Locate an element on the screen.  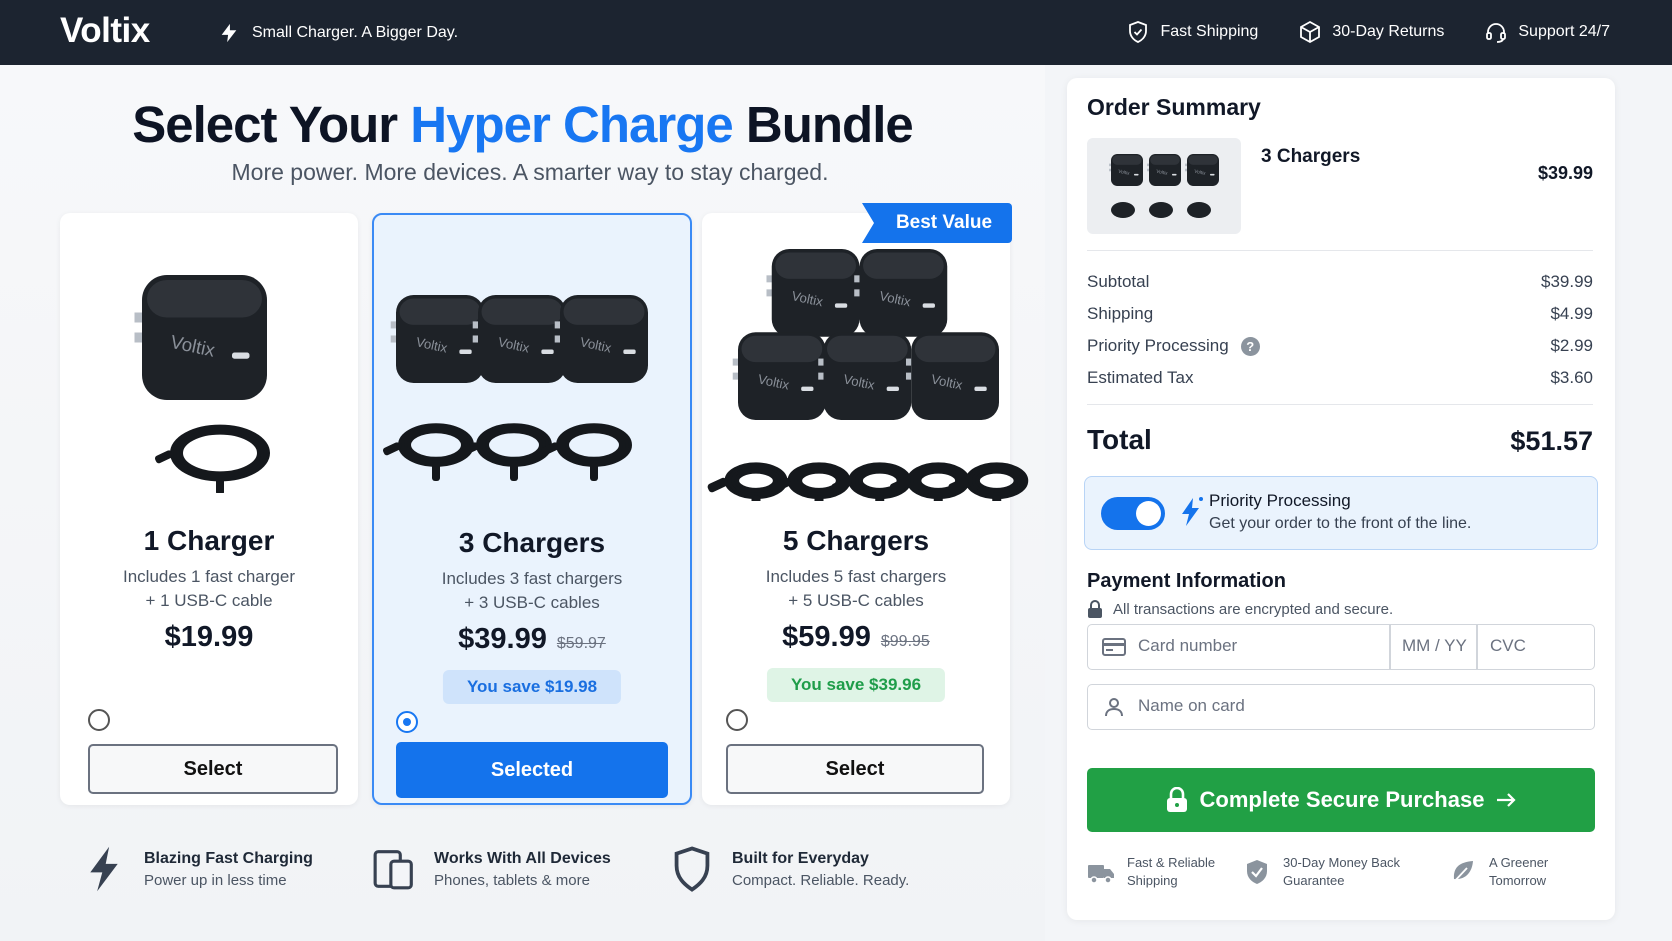
charger-product-image: Voltix is located at coordinates (202, 384).